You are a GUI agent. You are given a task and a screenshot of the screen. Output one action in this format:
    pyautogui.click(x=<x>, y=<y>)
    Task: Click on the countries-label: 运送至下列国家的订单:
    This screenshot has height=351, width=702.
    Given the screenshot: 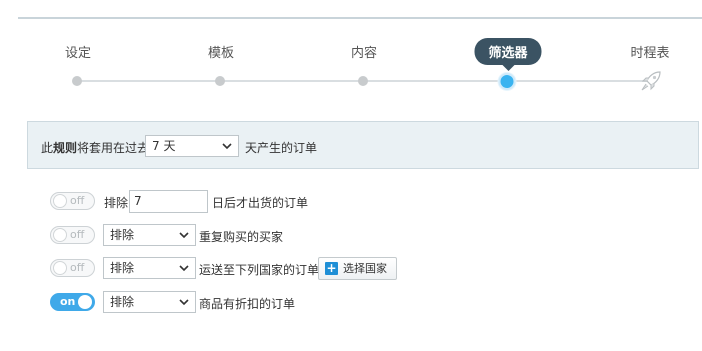 What is the action you would take?
    pyautogui.click(x=261, y=270)
    